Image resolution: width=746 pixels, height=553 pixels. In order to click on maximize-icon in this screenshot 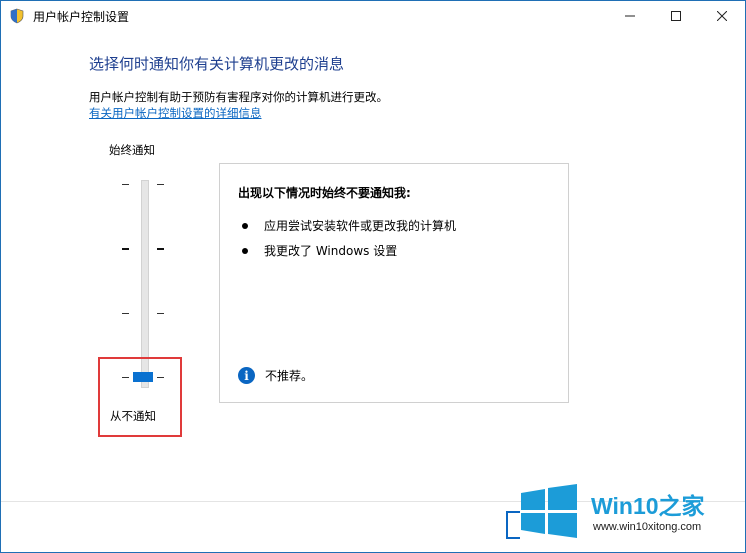, I will do `click(676, 16)`.